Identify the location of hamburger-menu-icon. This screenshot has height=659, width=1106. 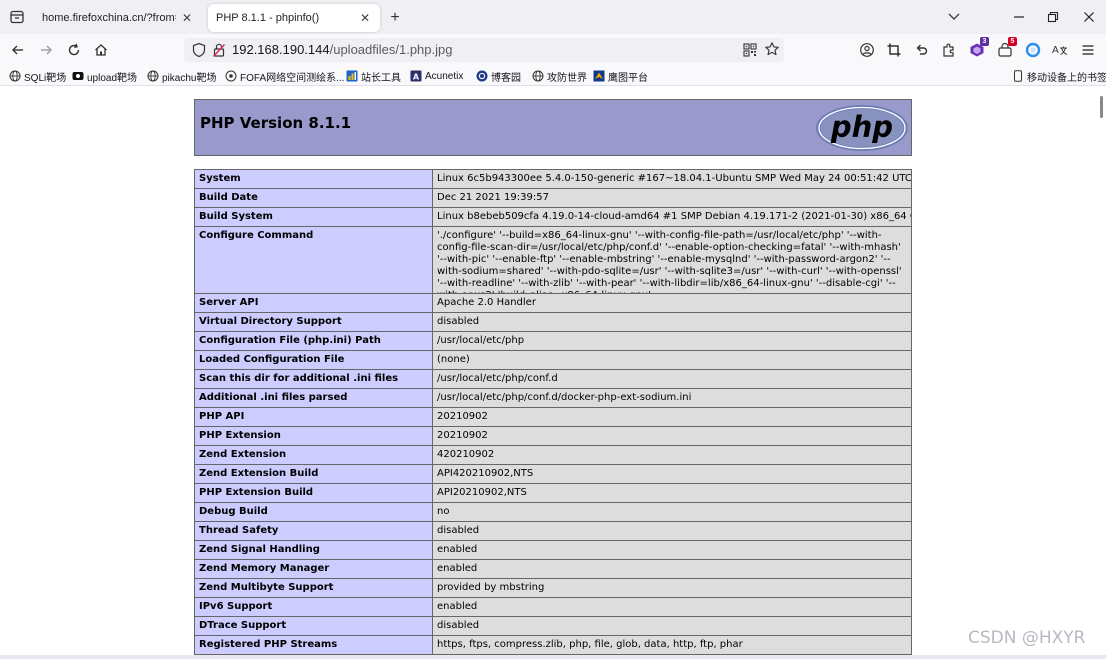
(1088, 50).